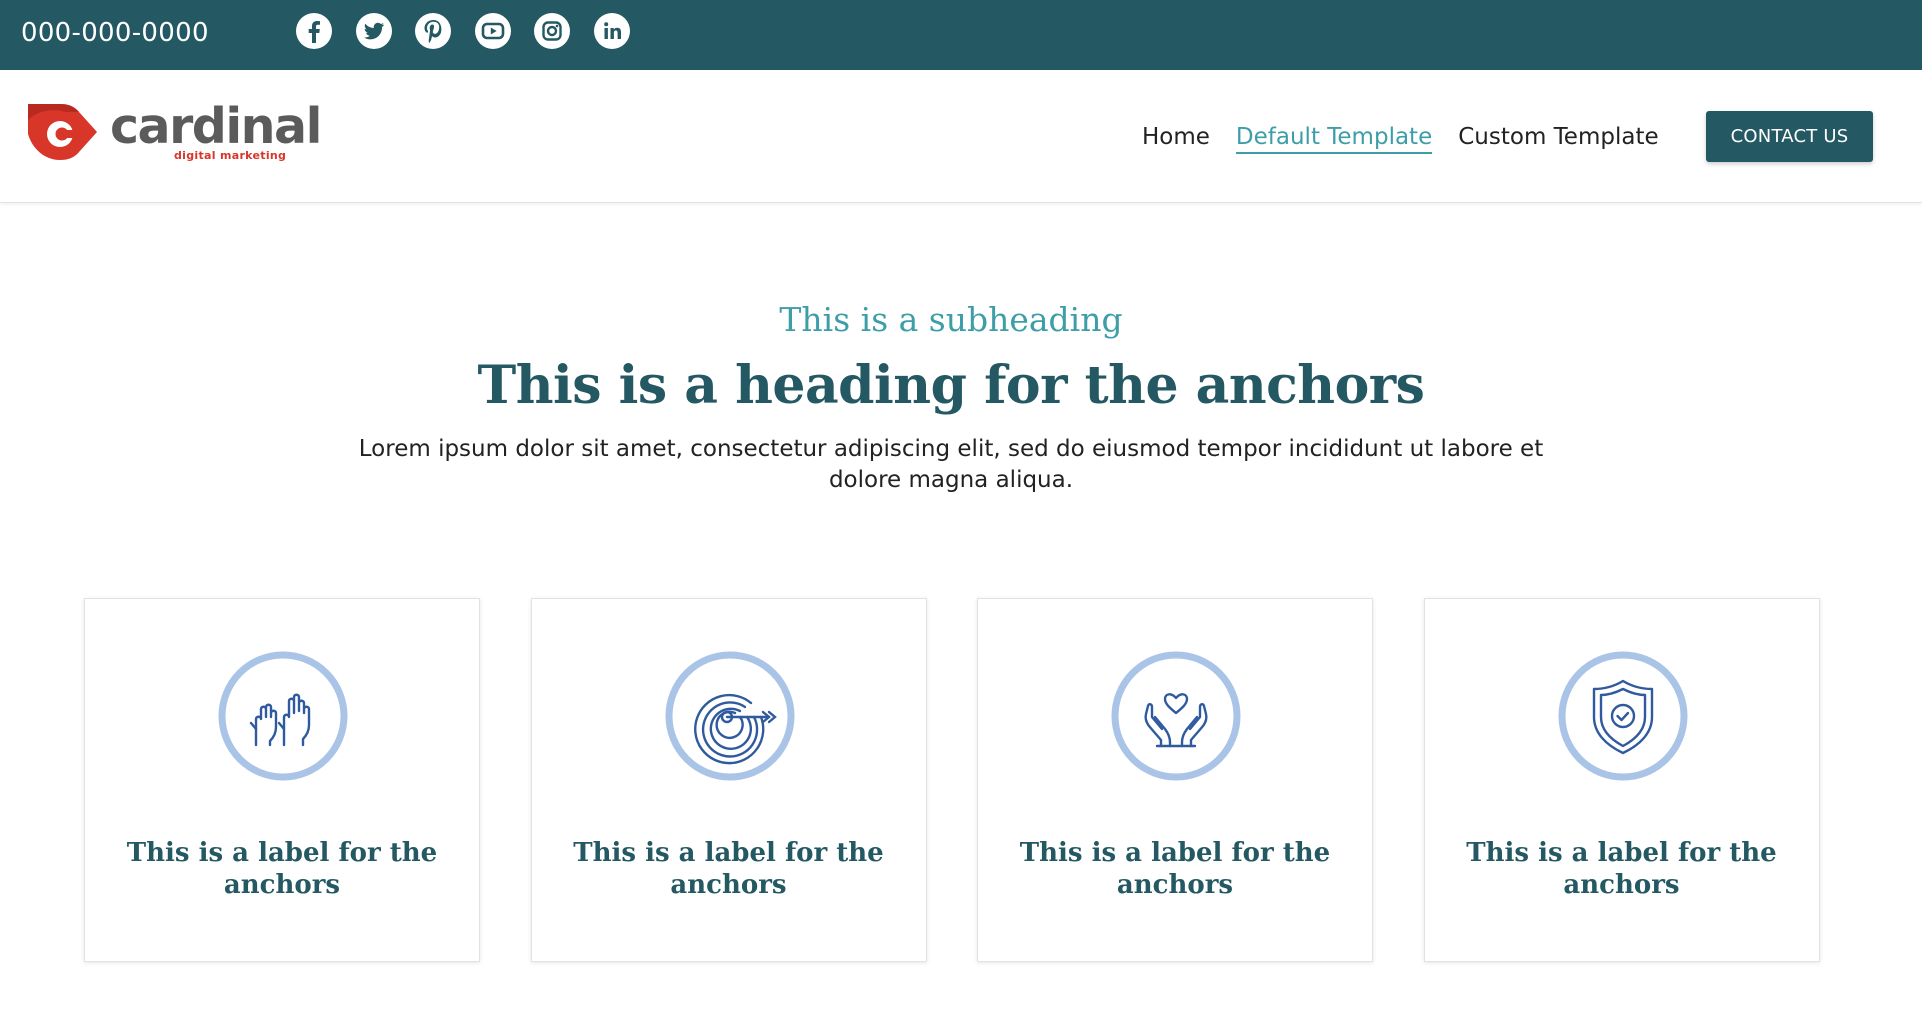 Image resolution: width=1922 pixels, height=1032 pixels. Describe the element at coordinates (283, 716) in the screenshot. I see `raised-hands-icon` at that location.